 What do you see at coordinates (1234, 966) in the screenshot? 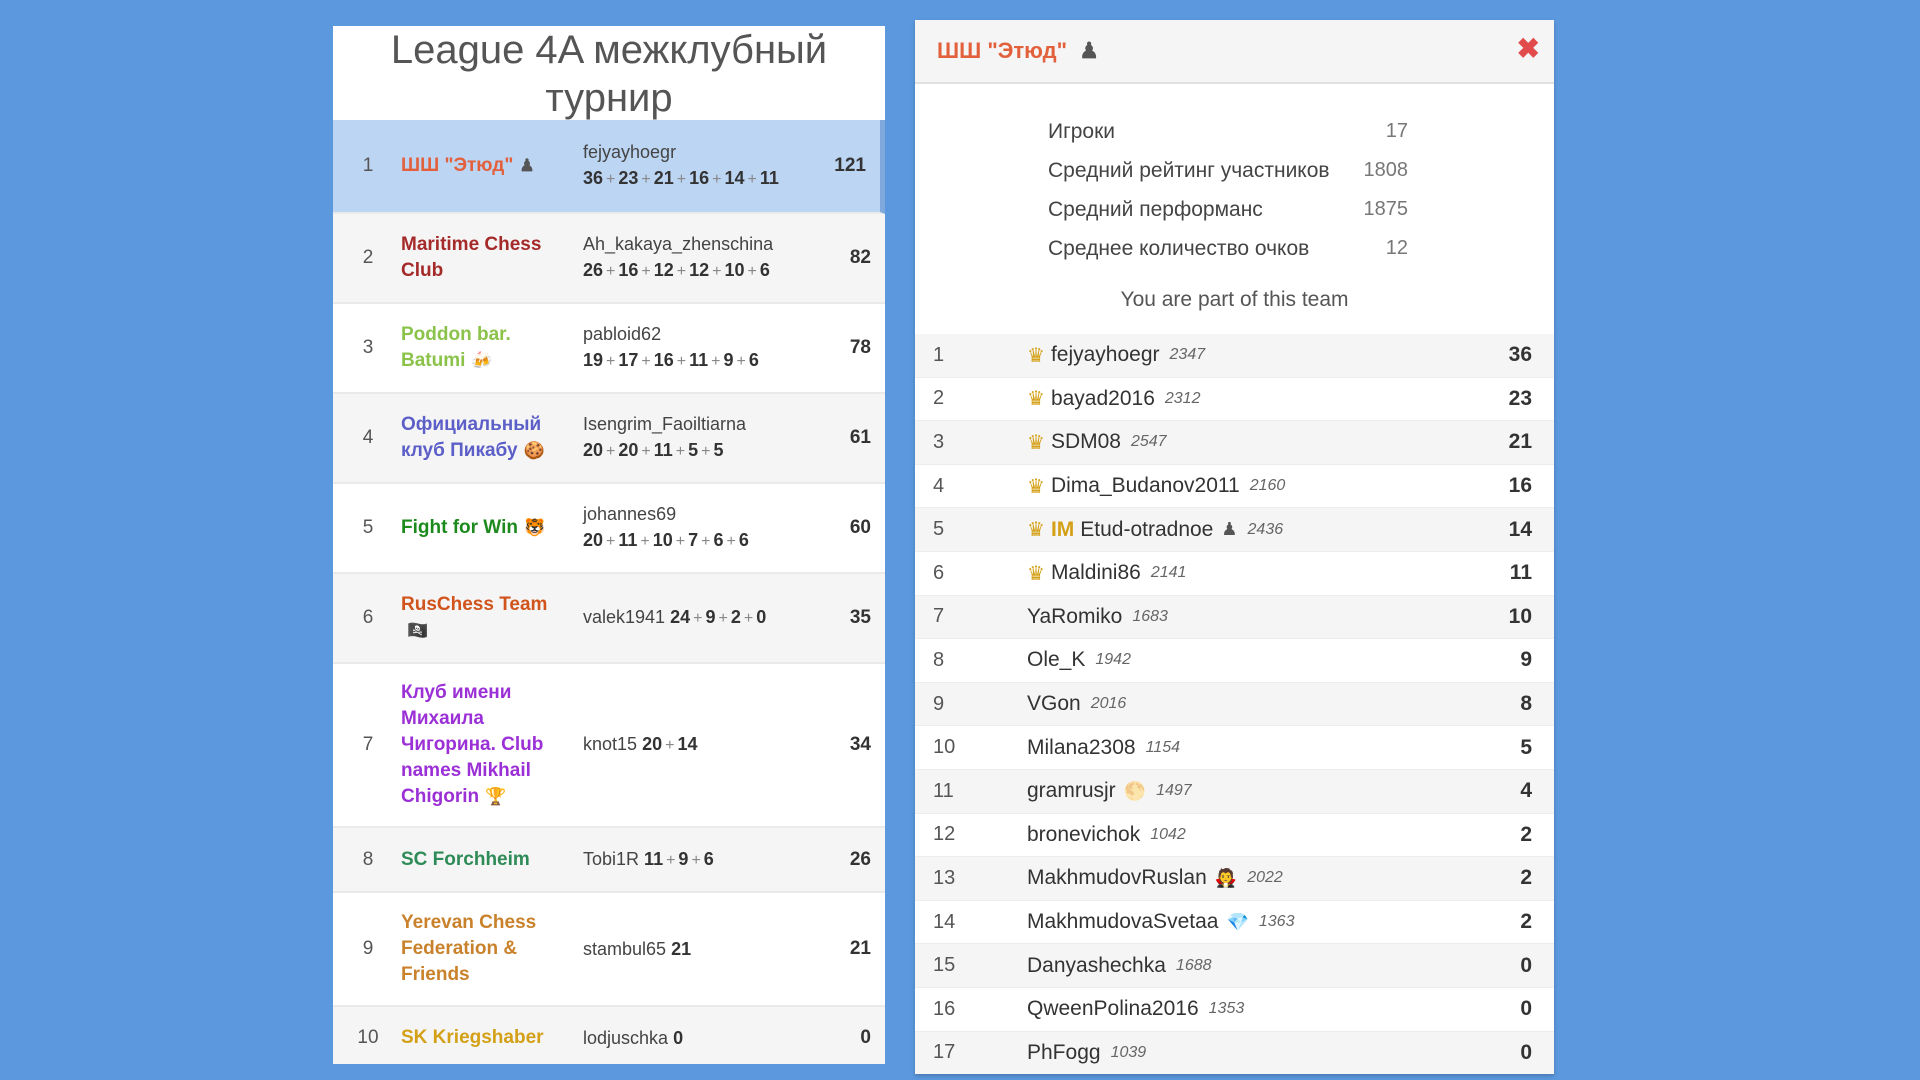
I see `team-player-row: 15 Danyashechka 1688 0` at bounding box center [1234, 966].